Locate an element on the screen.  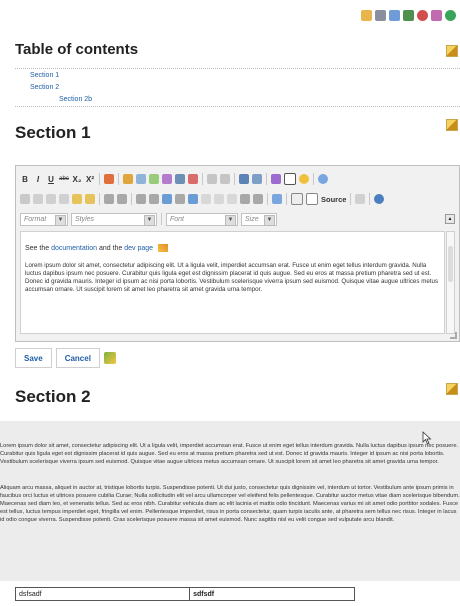
cut-icon is located at coordinates (38, 199).